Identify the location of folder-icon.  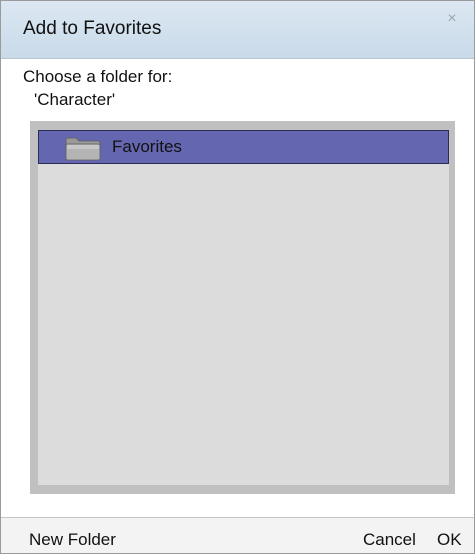
(83, 149).